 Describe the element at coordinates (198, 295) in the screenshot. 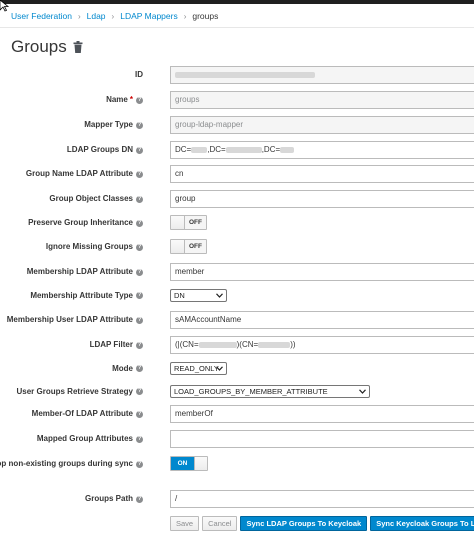

I see `membership-attr-type-select: DN` at that location.